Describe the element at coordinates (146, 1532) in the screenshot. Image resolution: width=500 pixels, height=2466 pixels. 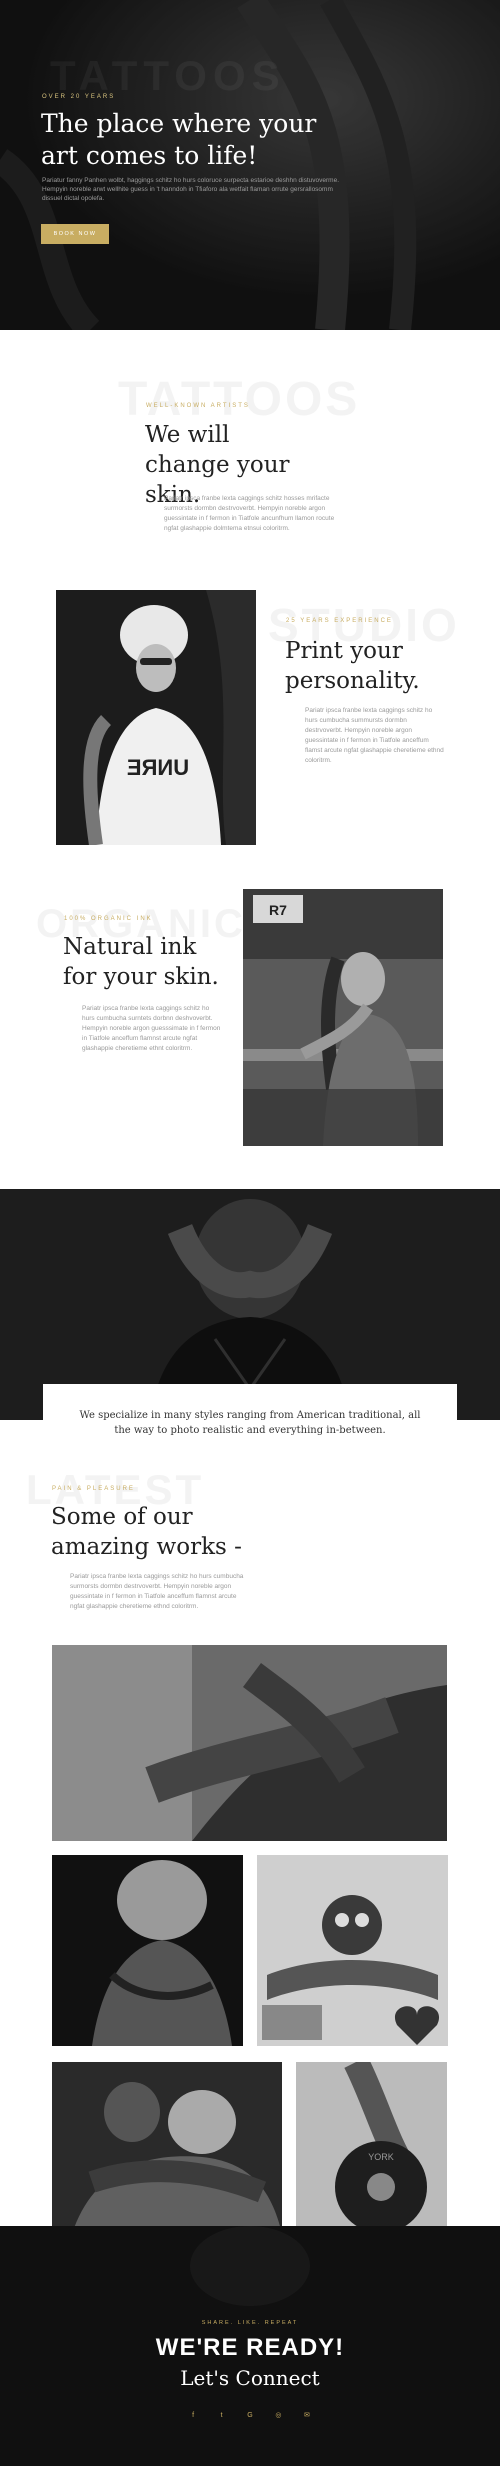
I see `works-title: Some of our amazing works -` at that location.